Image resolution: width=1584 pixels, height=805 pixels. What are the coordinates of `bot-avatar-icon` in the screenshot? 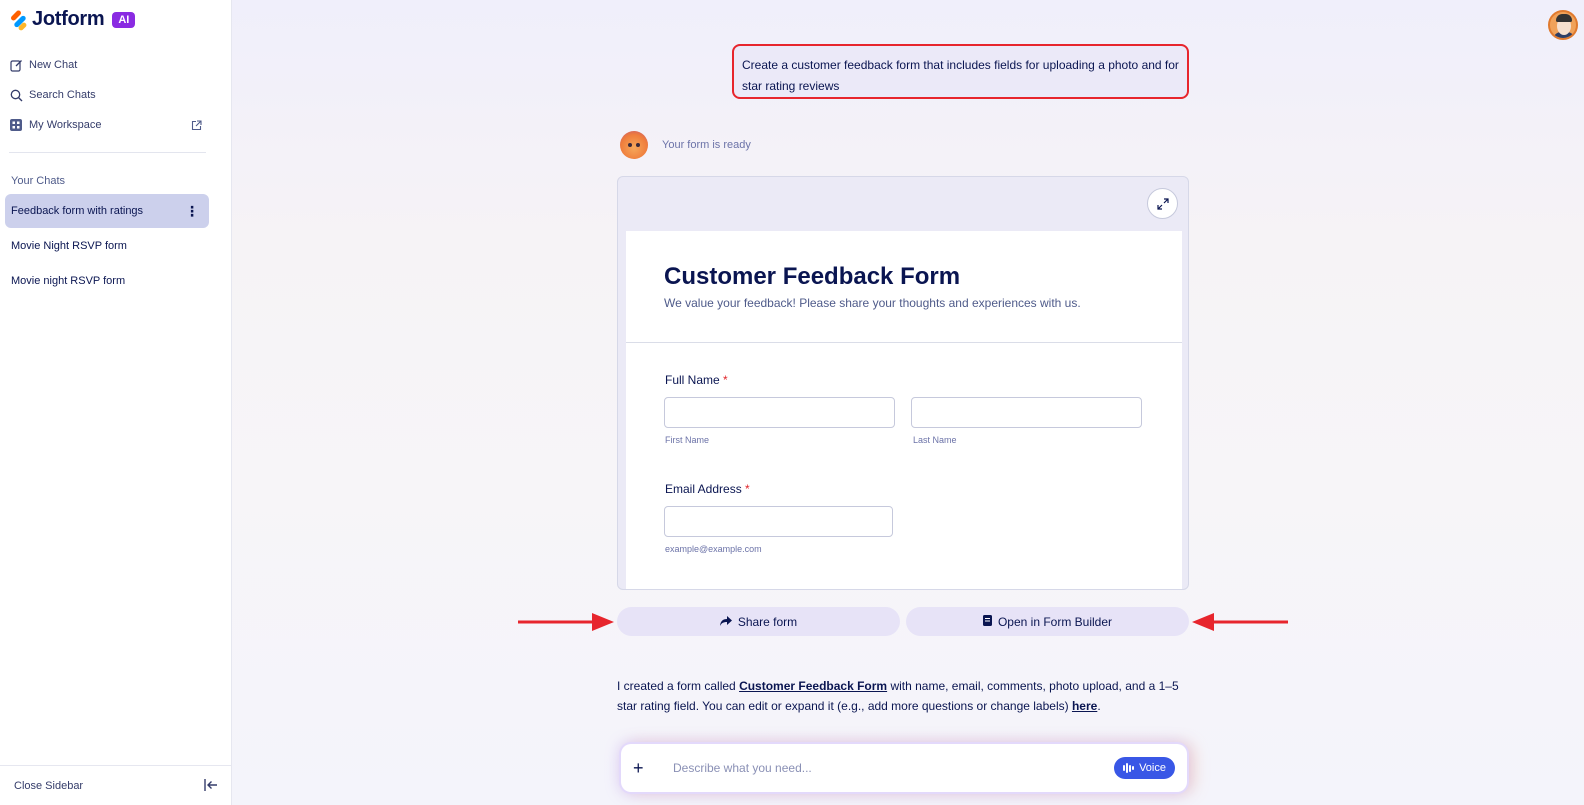 It's located at (634, 145).